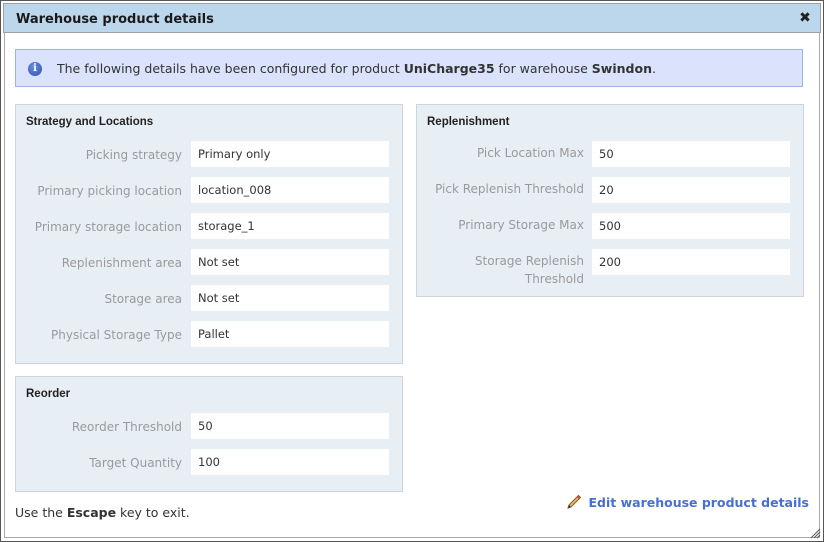 The image size is (824, 542). Describe the element at coordinates (691, 154) in the screenshot. I see `pick-location-max-value: 50` at that location.